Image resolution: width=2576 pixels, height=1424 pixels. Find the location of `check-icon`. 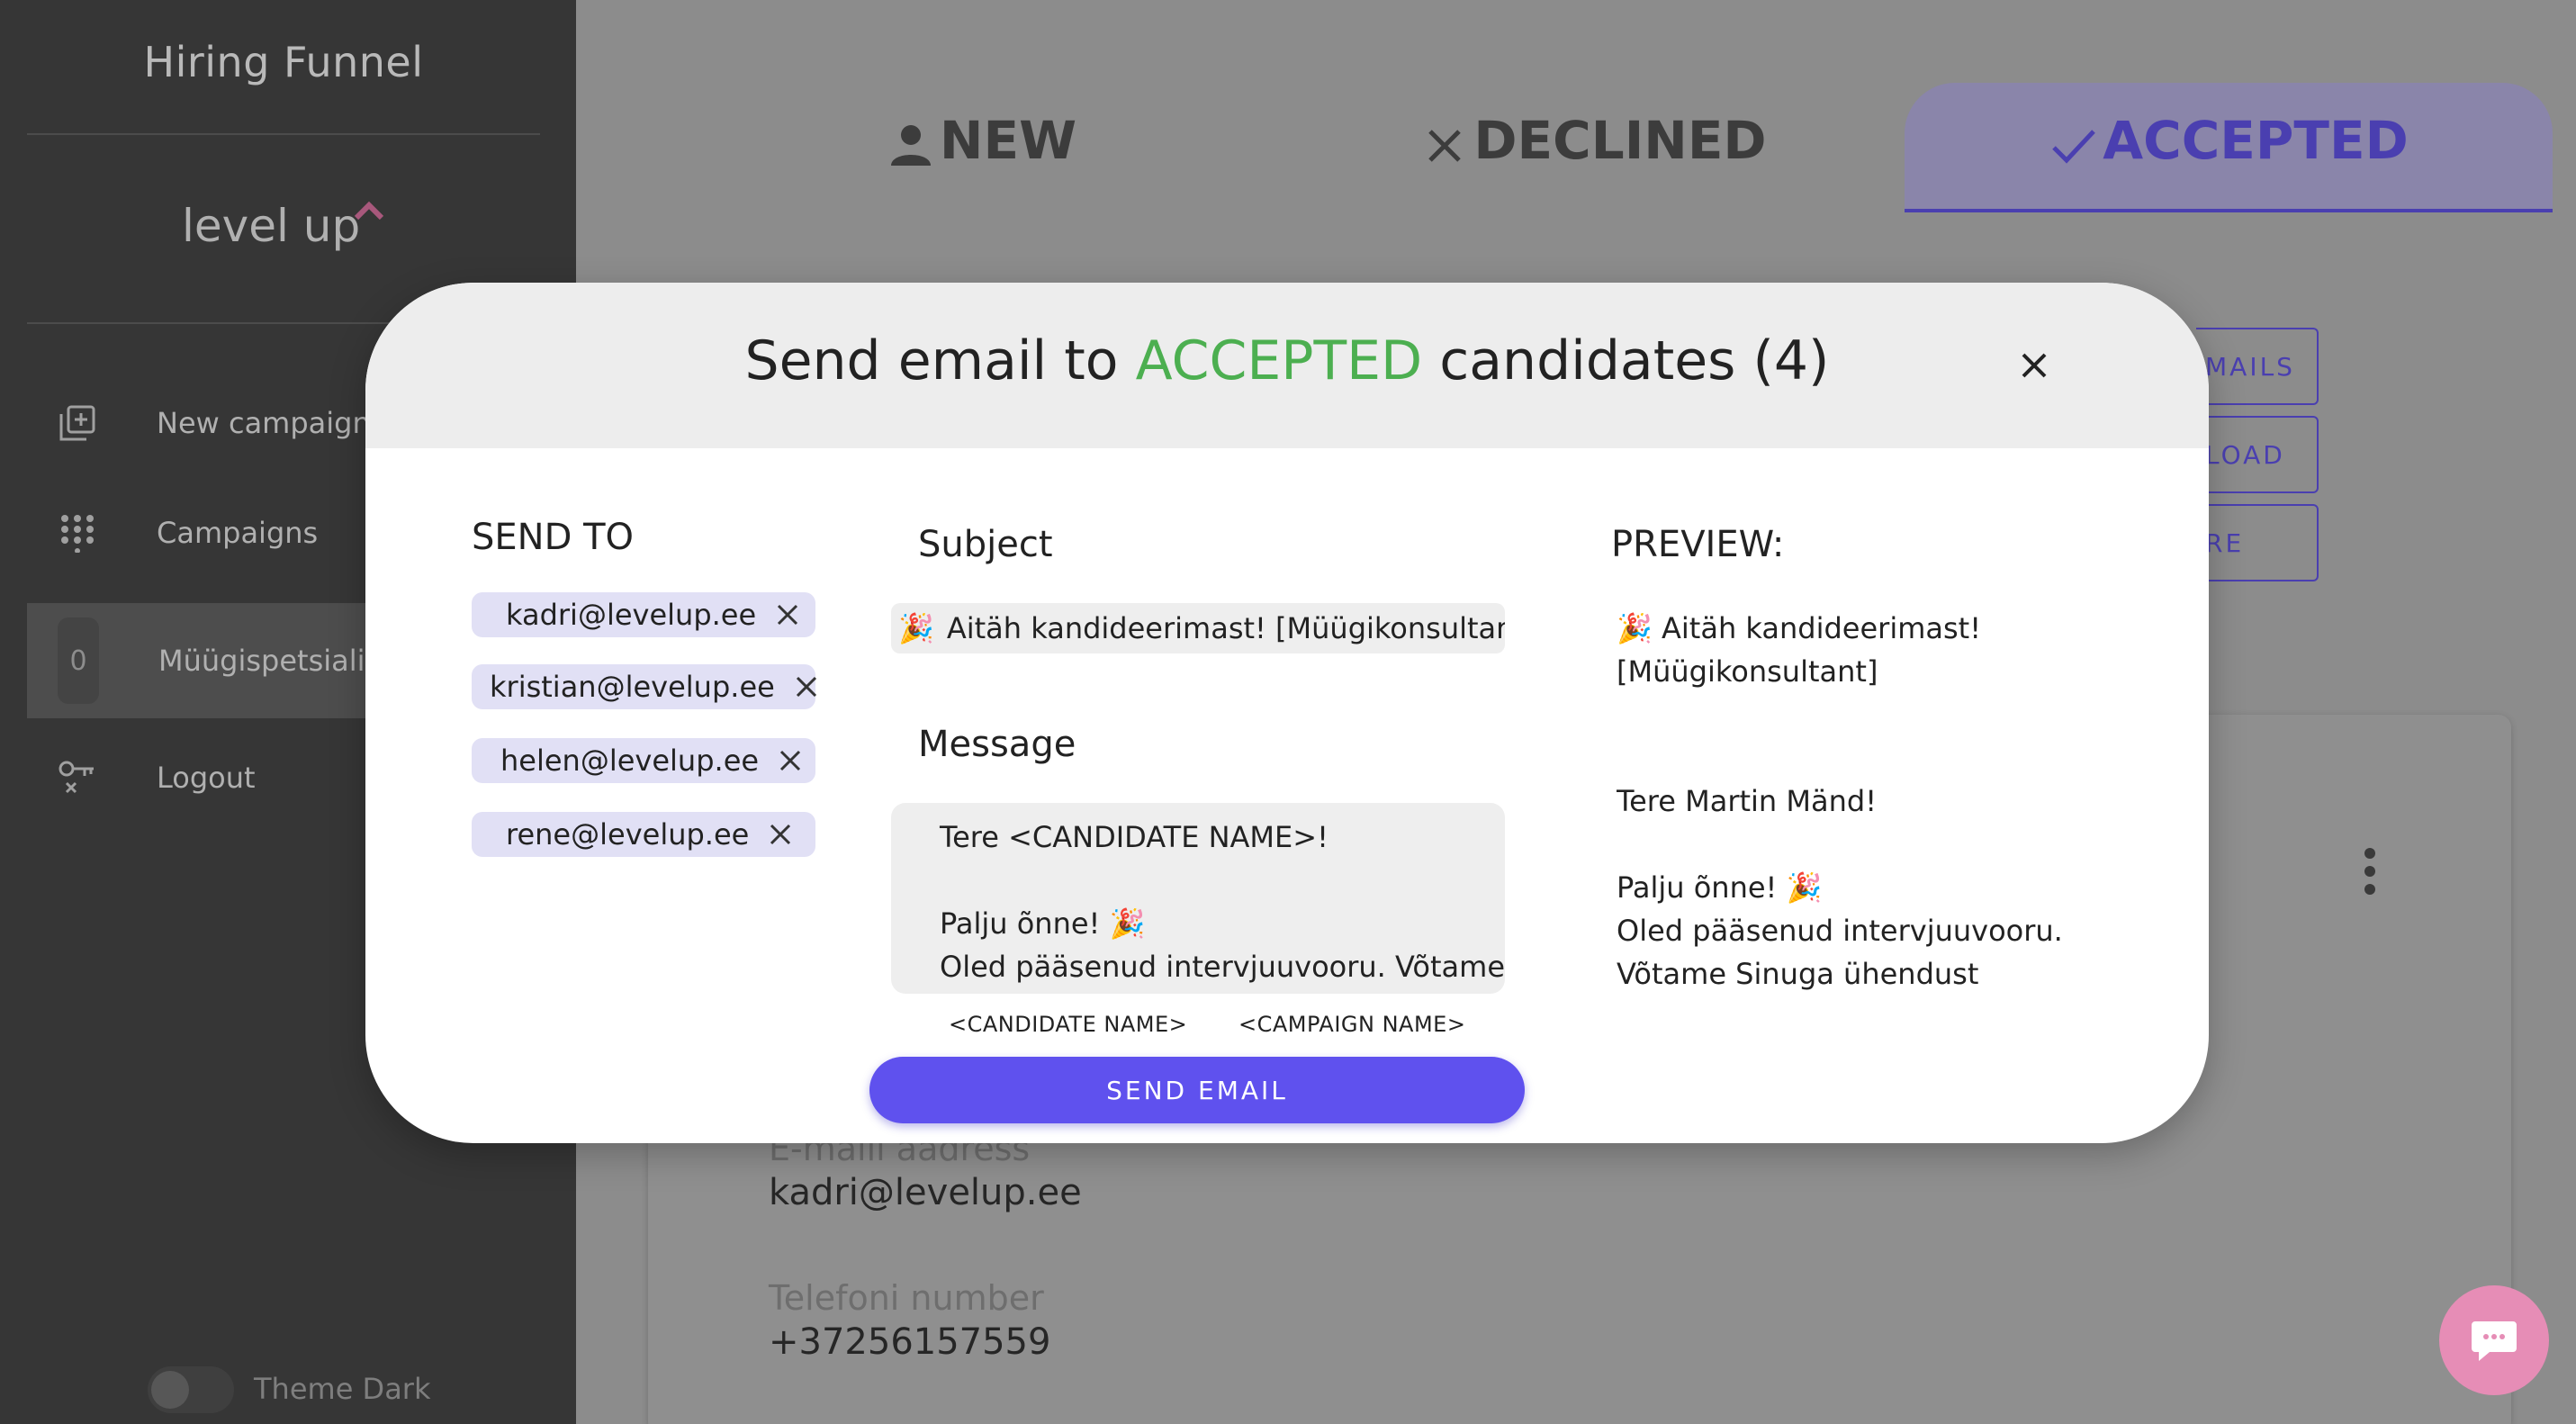

check-icon is located at coordinates (2074, 147).